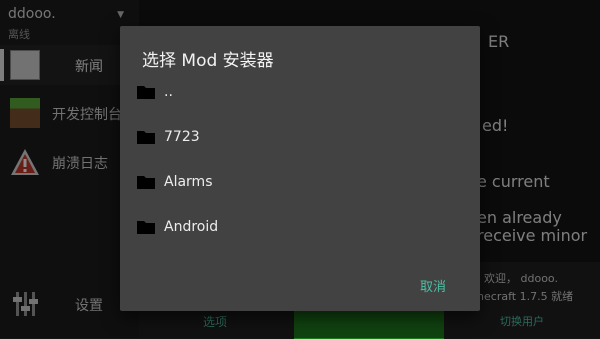 Image resolution: width=600 pixels, height=339 pixels. I want to click on dialog-title: 选择 Mod 安装器, so click(208, 61).